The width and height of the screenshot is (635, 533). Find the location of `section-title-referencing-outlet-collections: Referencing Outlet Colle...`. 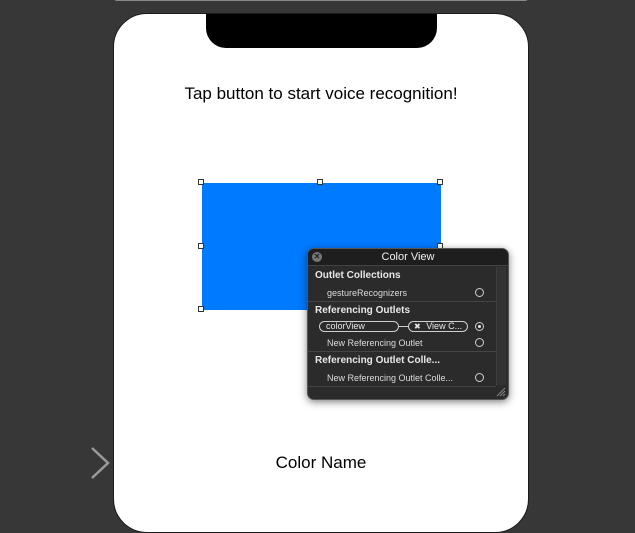

section-title-referencing-outlet-collections: Referencing Outlet Colle... is located at coordinates (378, 360).